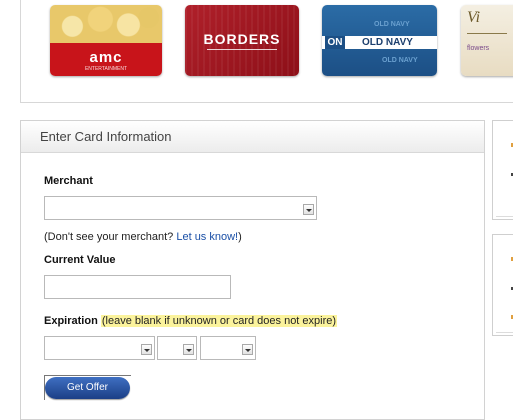 The height and width of the screenshot is (420, 513). Describe the element at coordinates (228, 348) in the screenshot. I see `expiration-year-select` at that location.